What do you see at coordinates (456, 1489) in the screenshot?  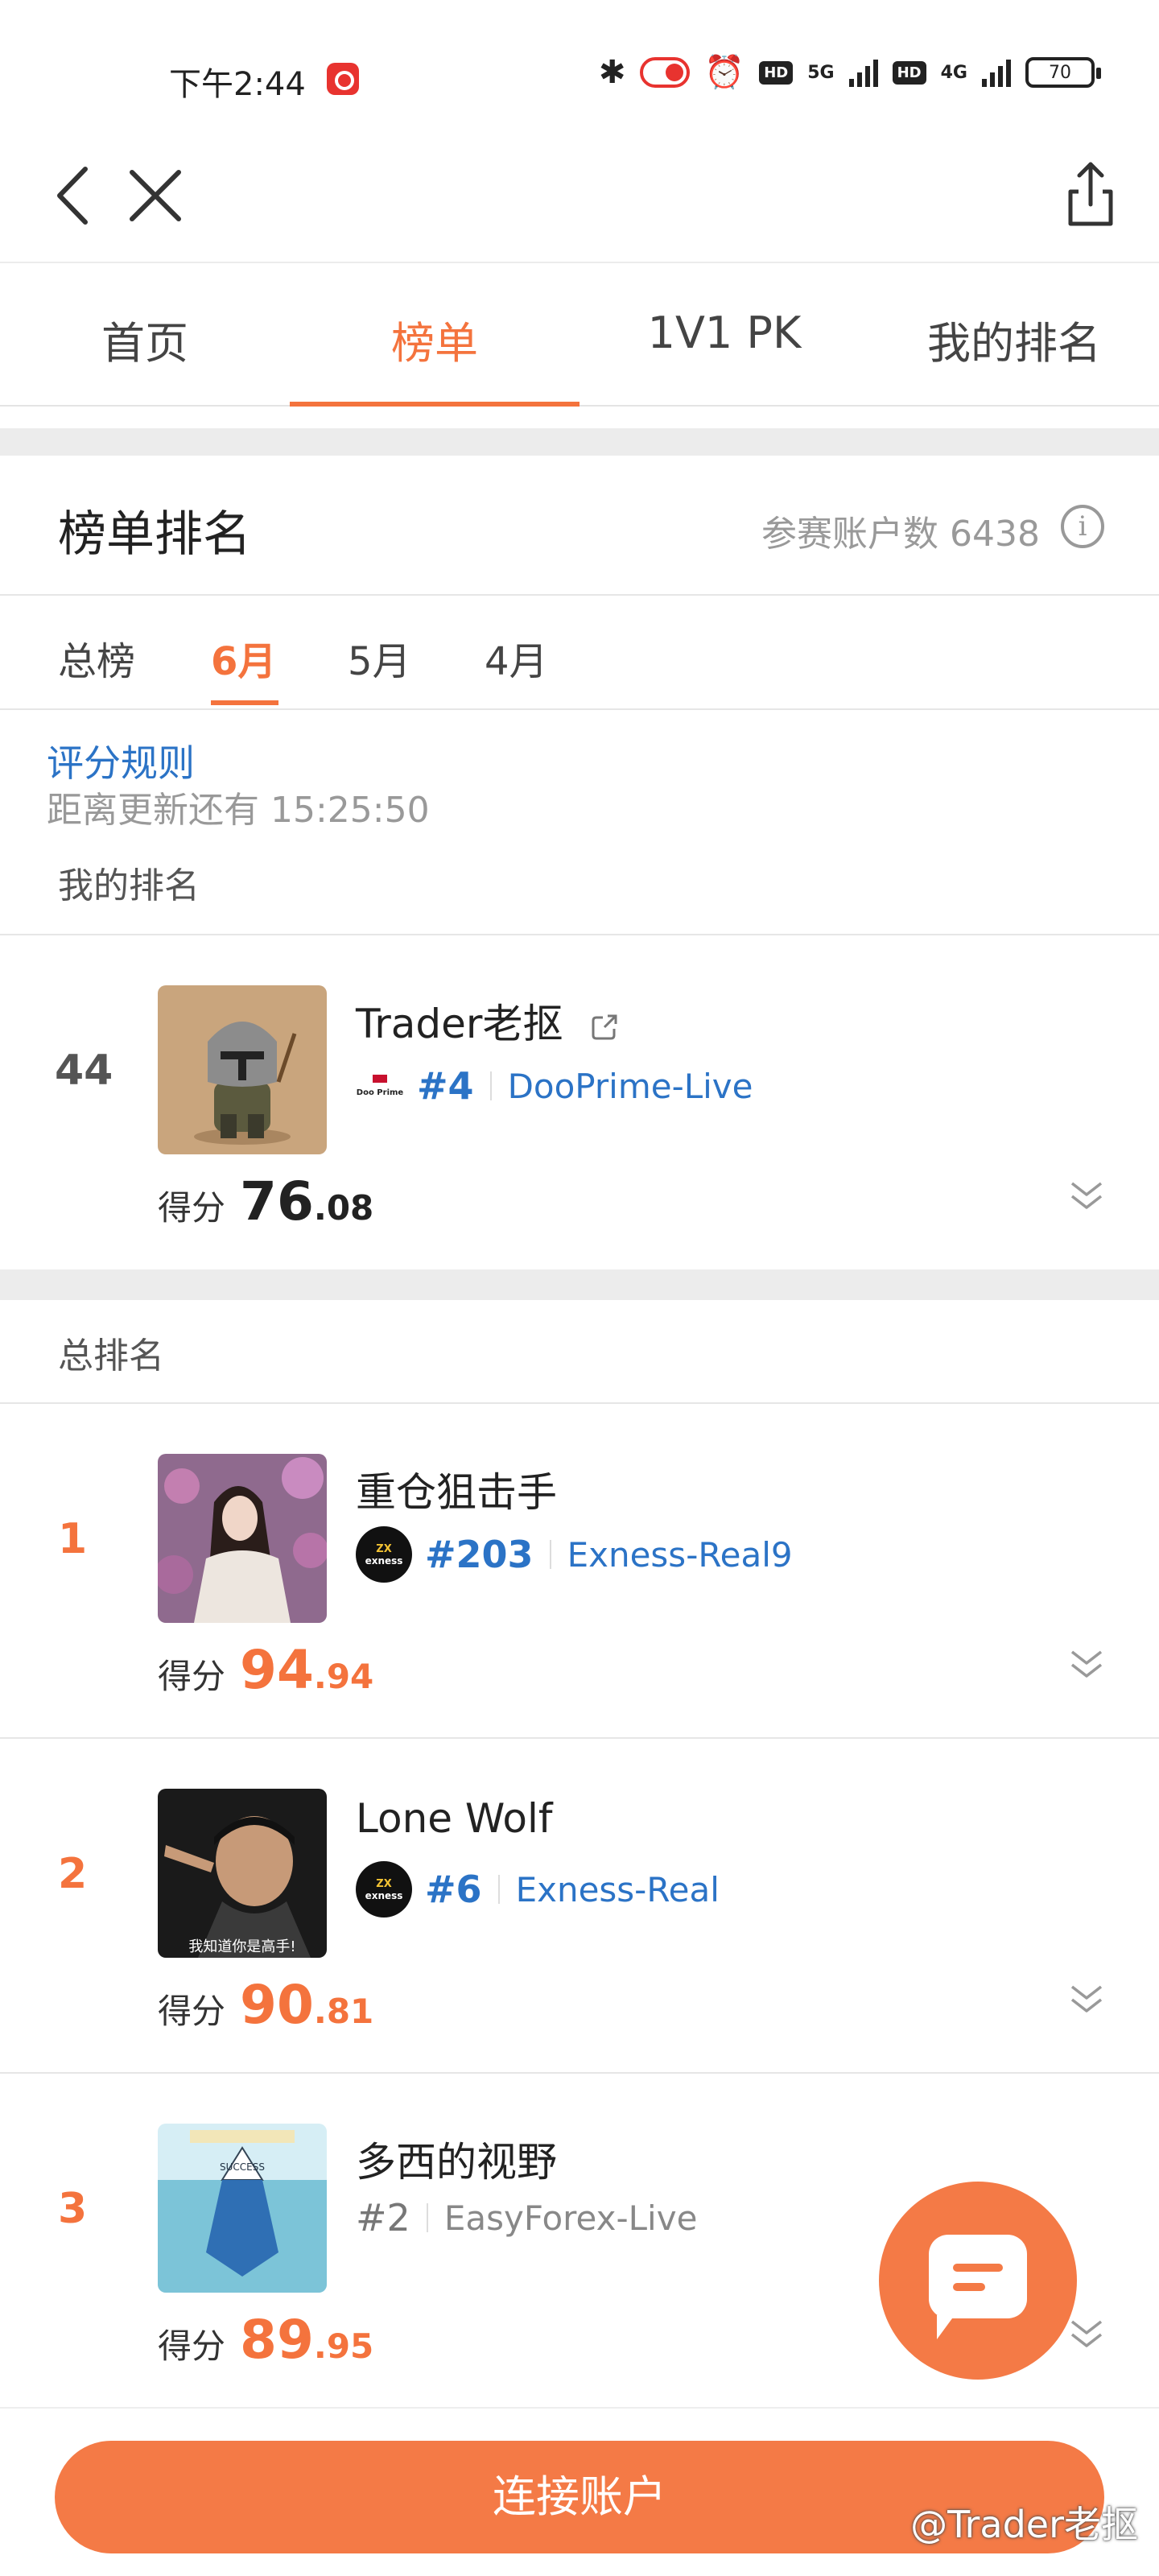 I see `user-name: 重仓狙击手` at bounding box center [456, 1489].